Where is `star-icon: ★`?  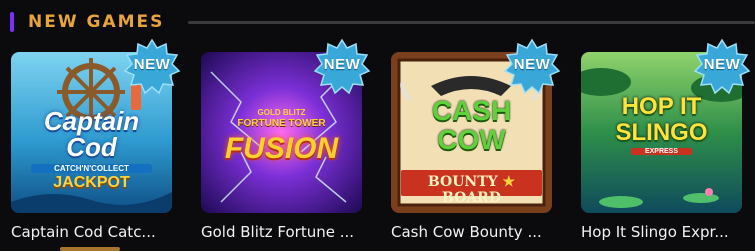 star-icon: ★ is located at coordinates (509, 182).